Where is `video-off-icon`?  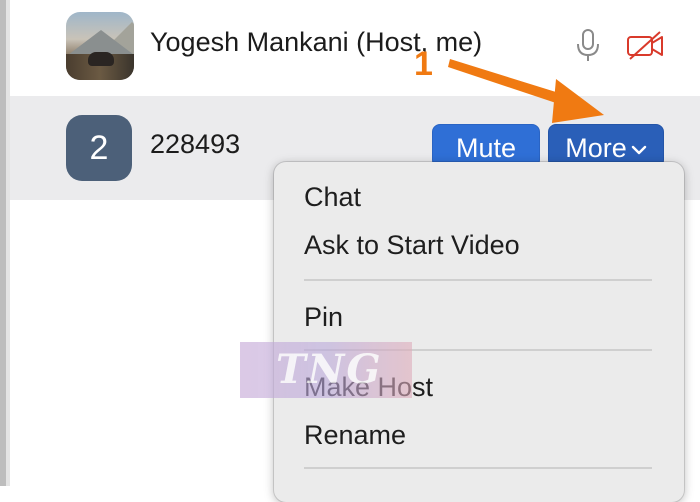
video-off-icon is located at coordinates (646, 45).